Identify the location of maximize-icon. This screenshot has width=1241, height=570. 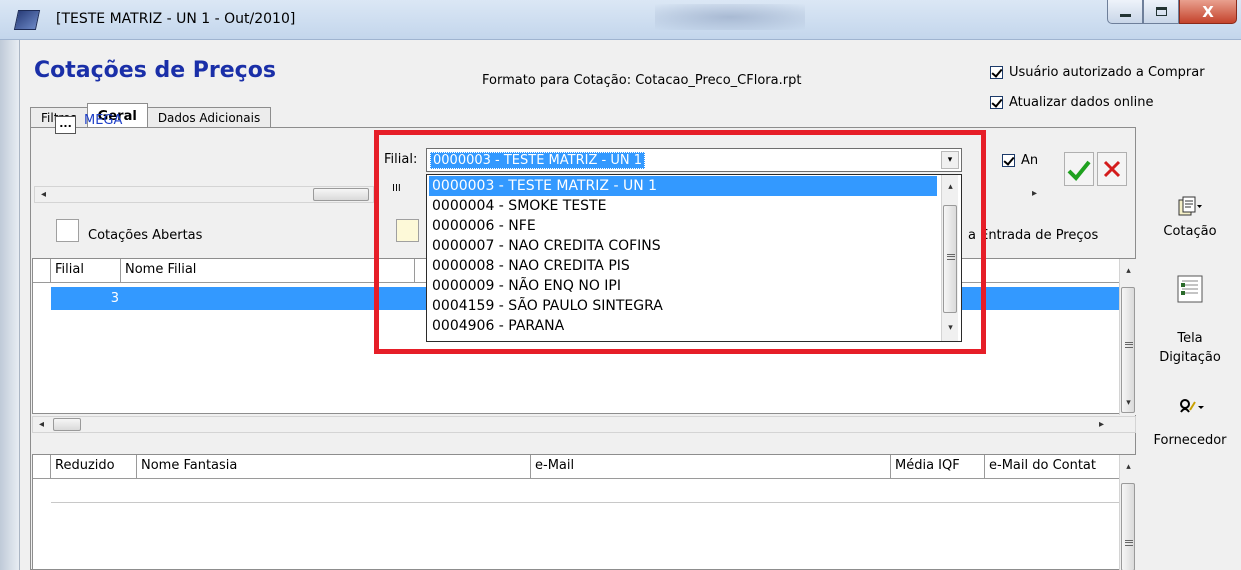
(1161, 11).